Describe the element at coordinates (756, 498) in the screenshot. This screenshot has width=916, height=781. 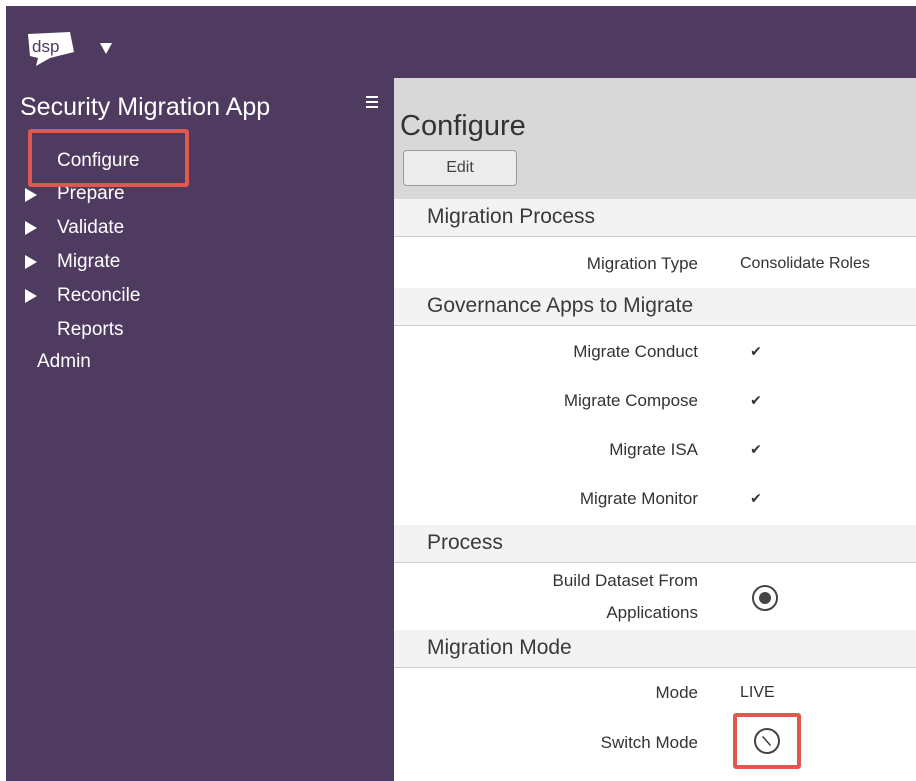
I see `migrate-monitor-checkbox: ✔` at that location.